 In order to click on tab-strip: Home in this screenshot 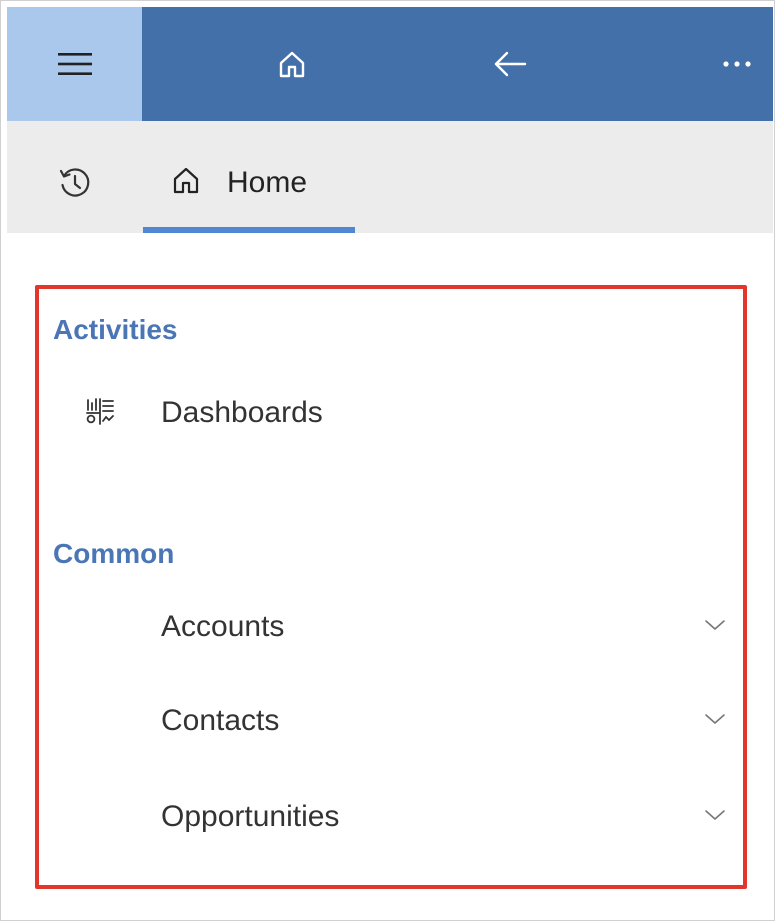, I will do `click(390, 177)`.